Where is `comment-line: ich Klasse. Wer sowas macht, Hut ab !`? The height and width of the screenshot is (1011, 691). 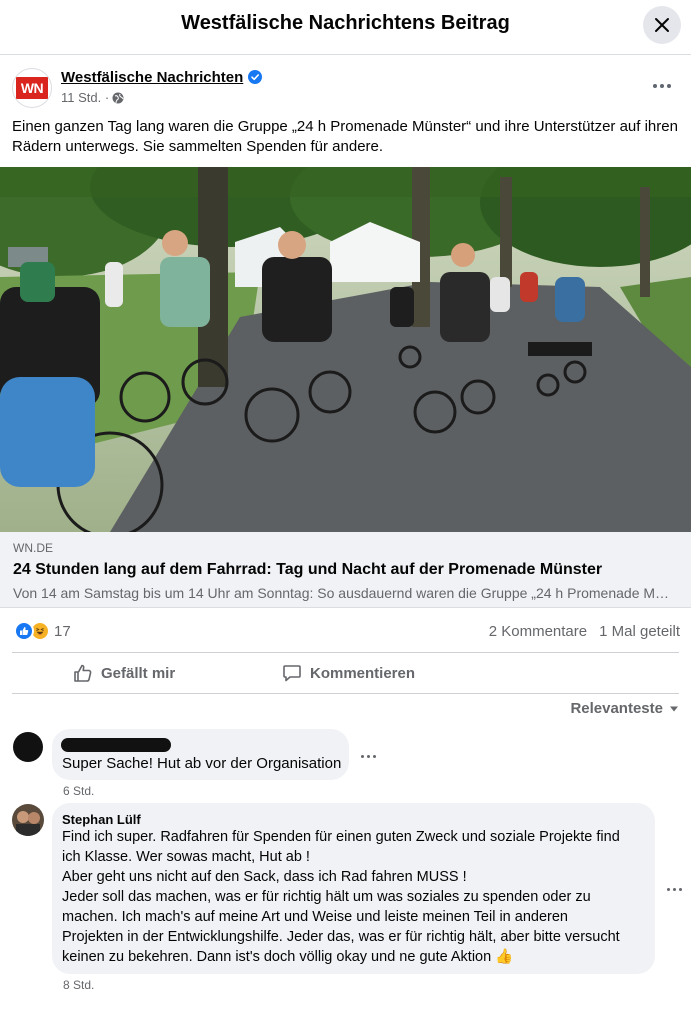 comment-line: ich Klasse. Wer sowas macht, Hut ab ! is located at coordinates (186, 857).